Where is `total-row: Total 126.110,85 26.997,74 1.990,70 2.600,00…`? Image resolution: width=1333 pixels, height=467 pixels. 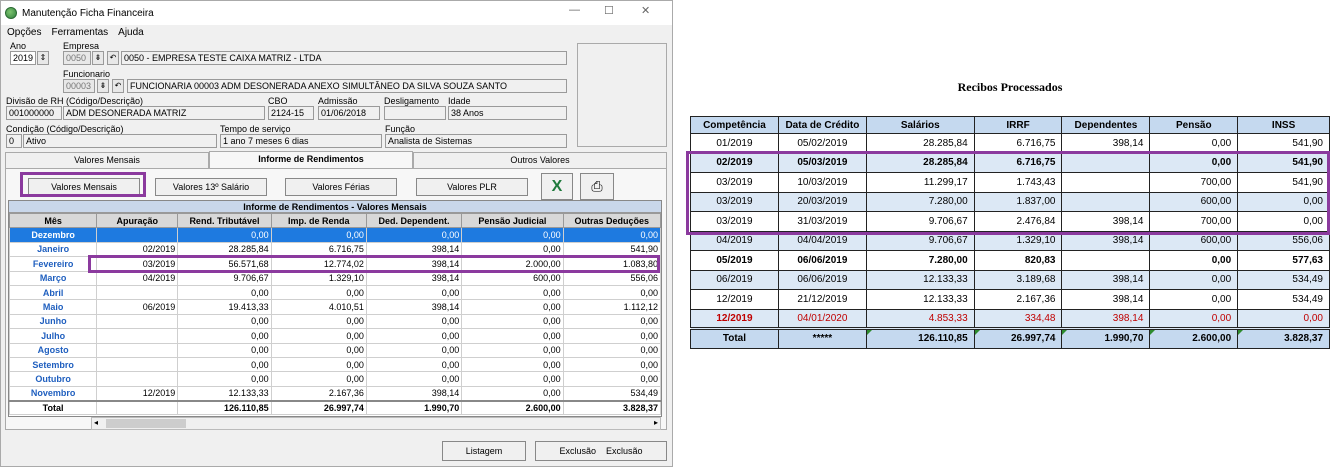 total-row: Total 126.110,85 26.997,74 1.990,70 2.600,00… is located at coordinates (335, 407).